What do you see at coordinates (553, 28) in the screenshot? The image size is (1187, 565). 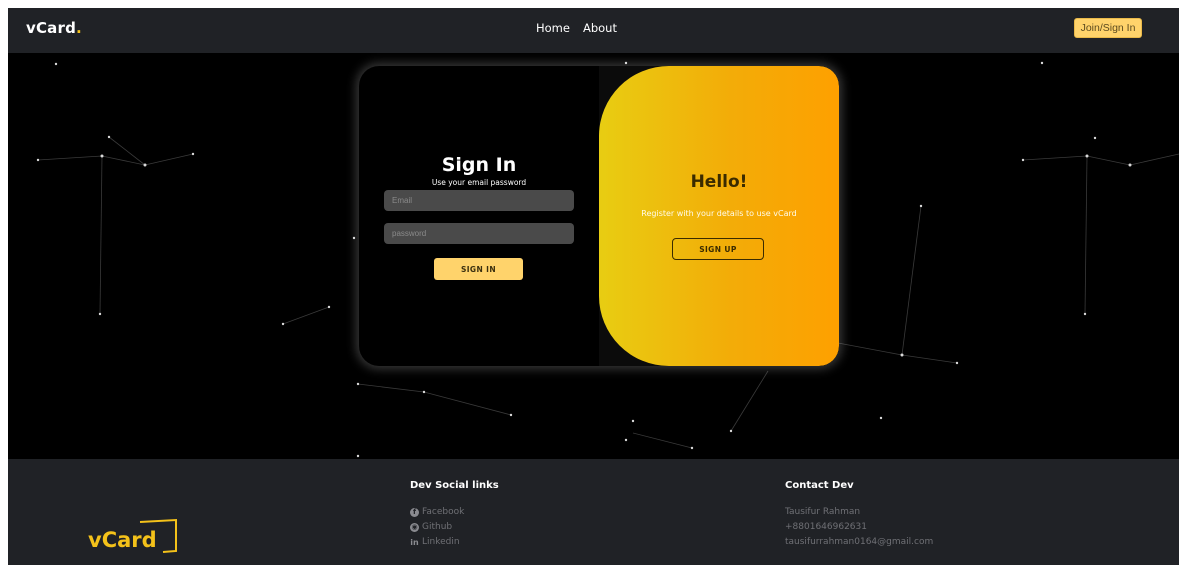 I see `nav-link-home: Home` at bounding box center [553, 28].